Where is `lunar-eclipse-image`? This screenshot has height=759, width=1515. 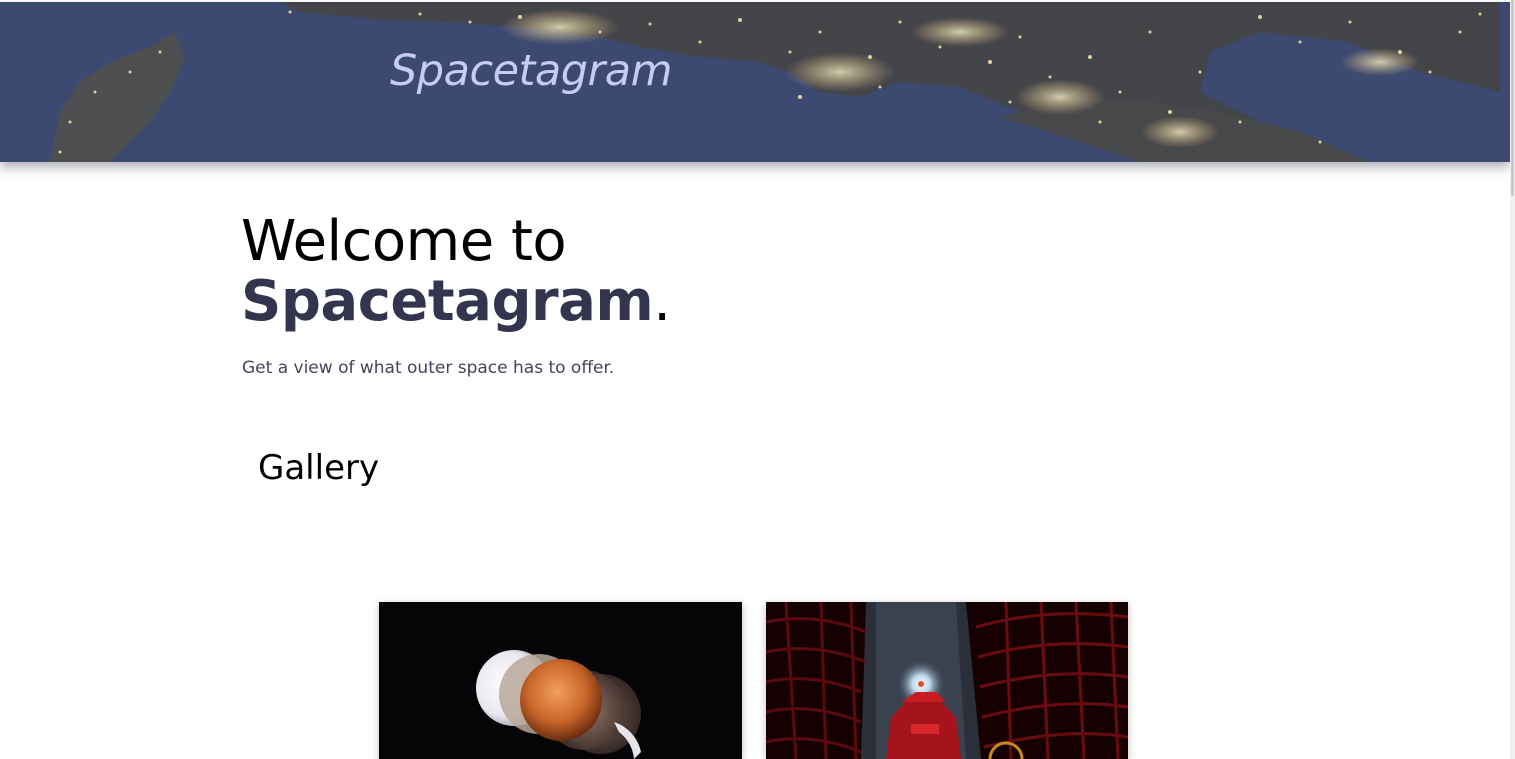 lunar-eclipse-image is located at coordinates (560, 680).